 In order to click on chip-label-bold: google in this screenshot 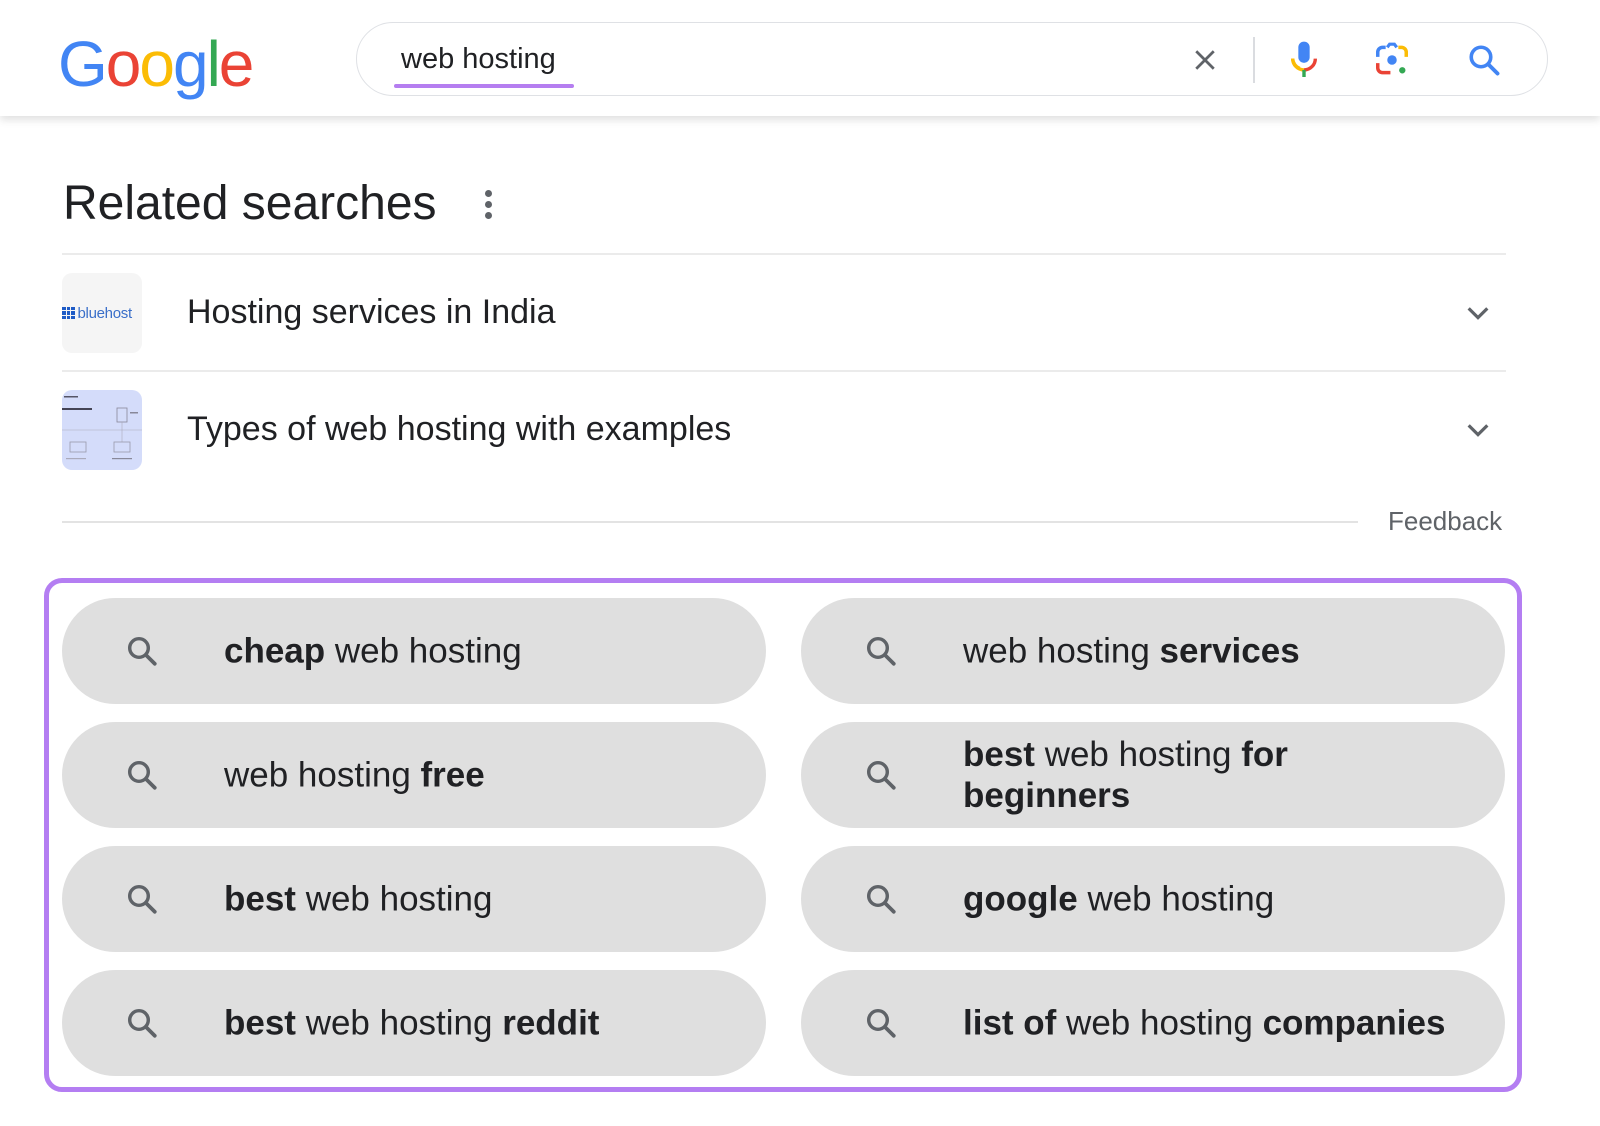, I will do `click(1020, 899)`.